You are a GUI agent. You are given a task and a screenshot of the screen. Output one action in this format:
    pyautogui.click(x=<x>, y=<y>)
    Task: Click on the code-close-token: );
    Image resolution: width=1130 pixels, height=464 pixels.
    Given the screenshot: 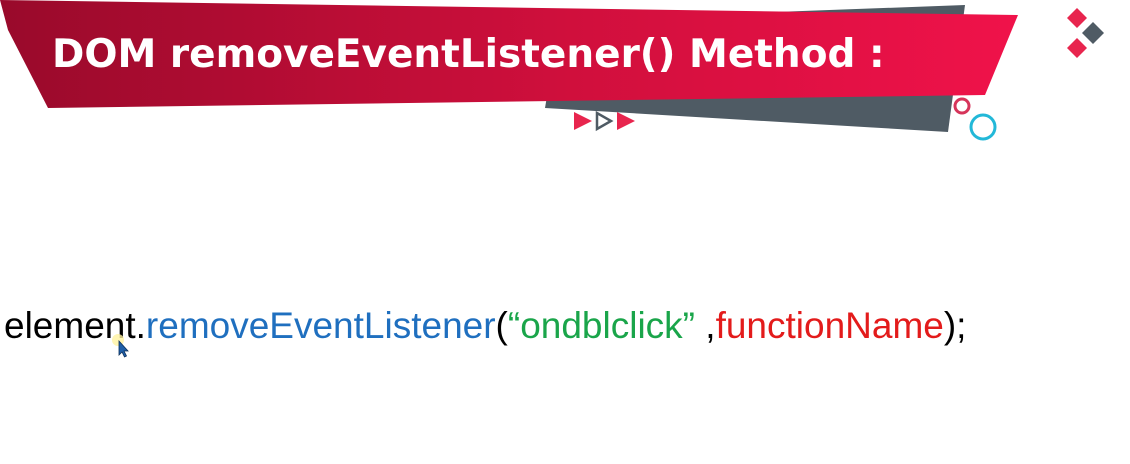 What is the action you would take?
    pyautogui.click(x=955, y=325)
    